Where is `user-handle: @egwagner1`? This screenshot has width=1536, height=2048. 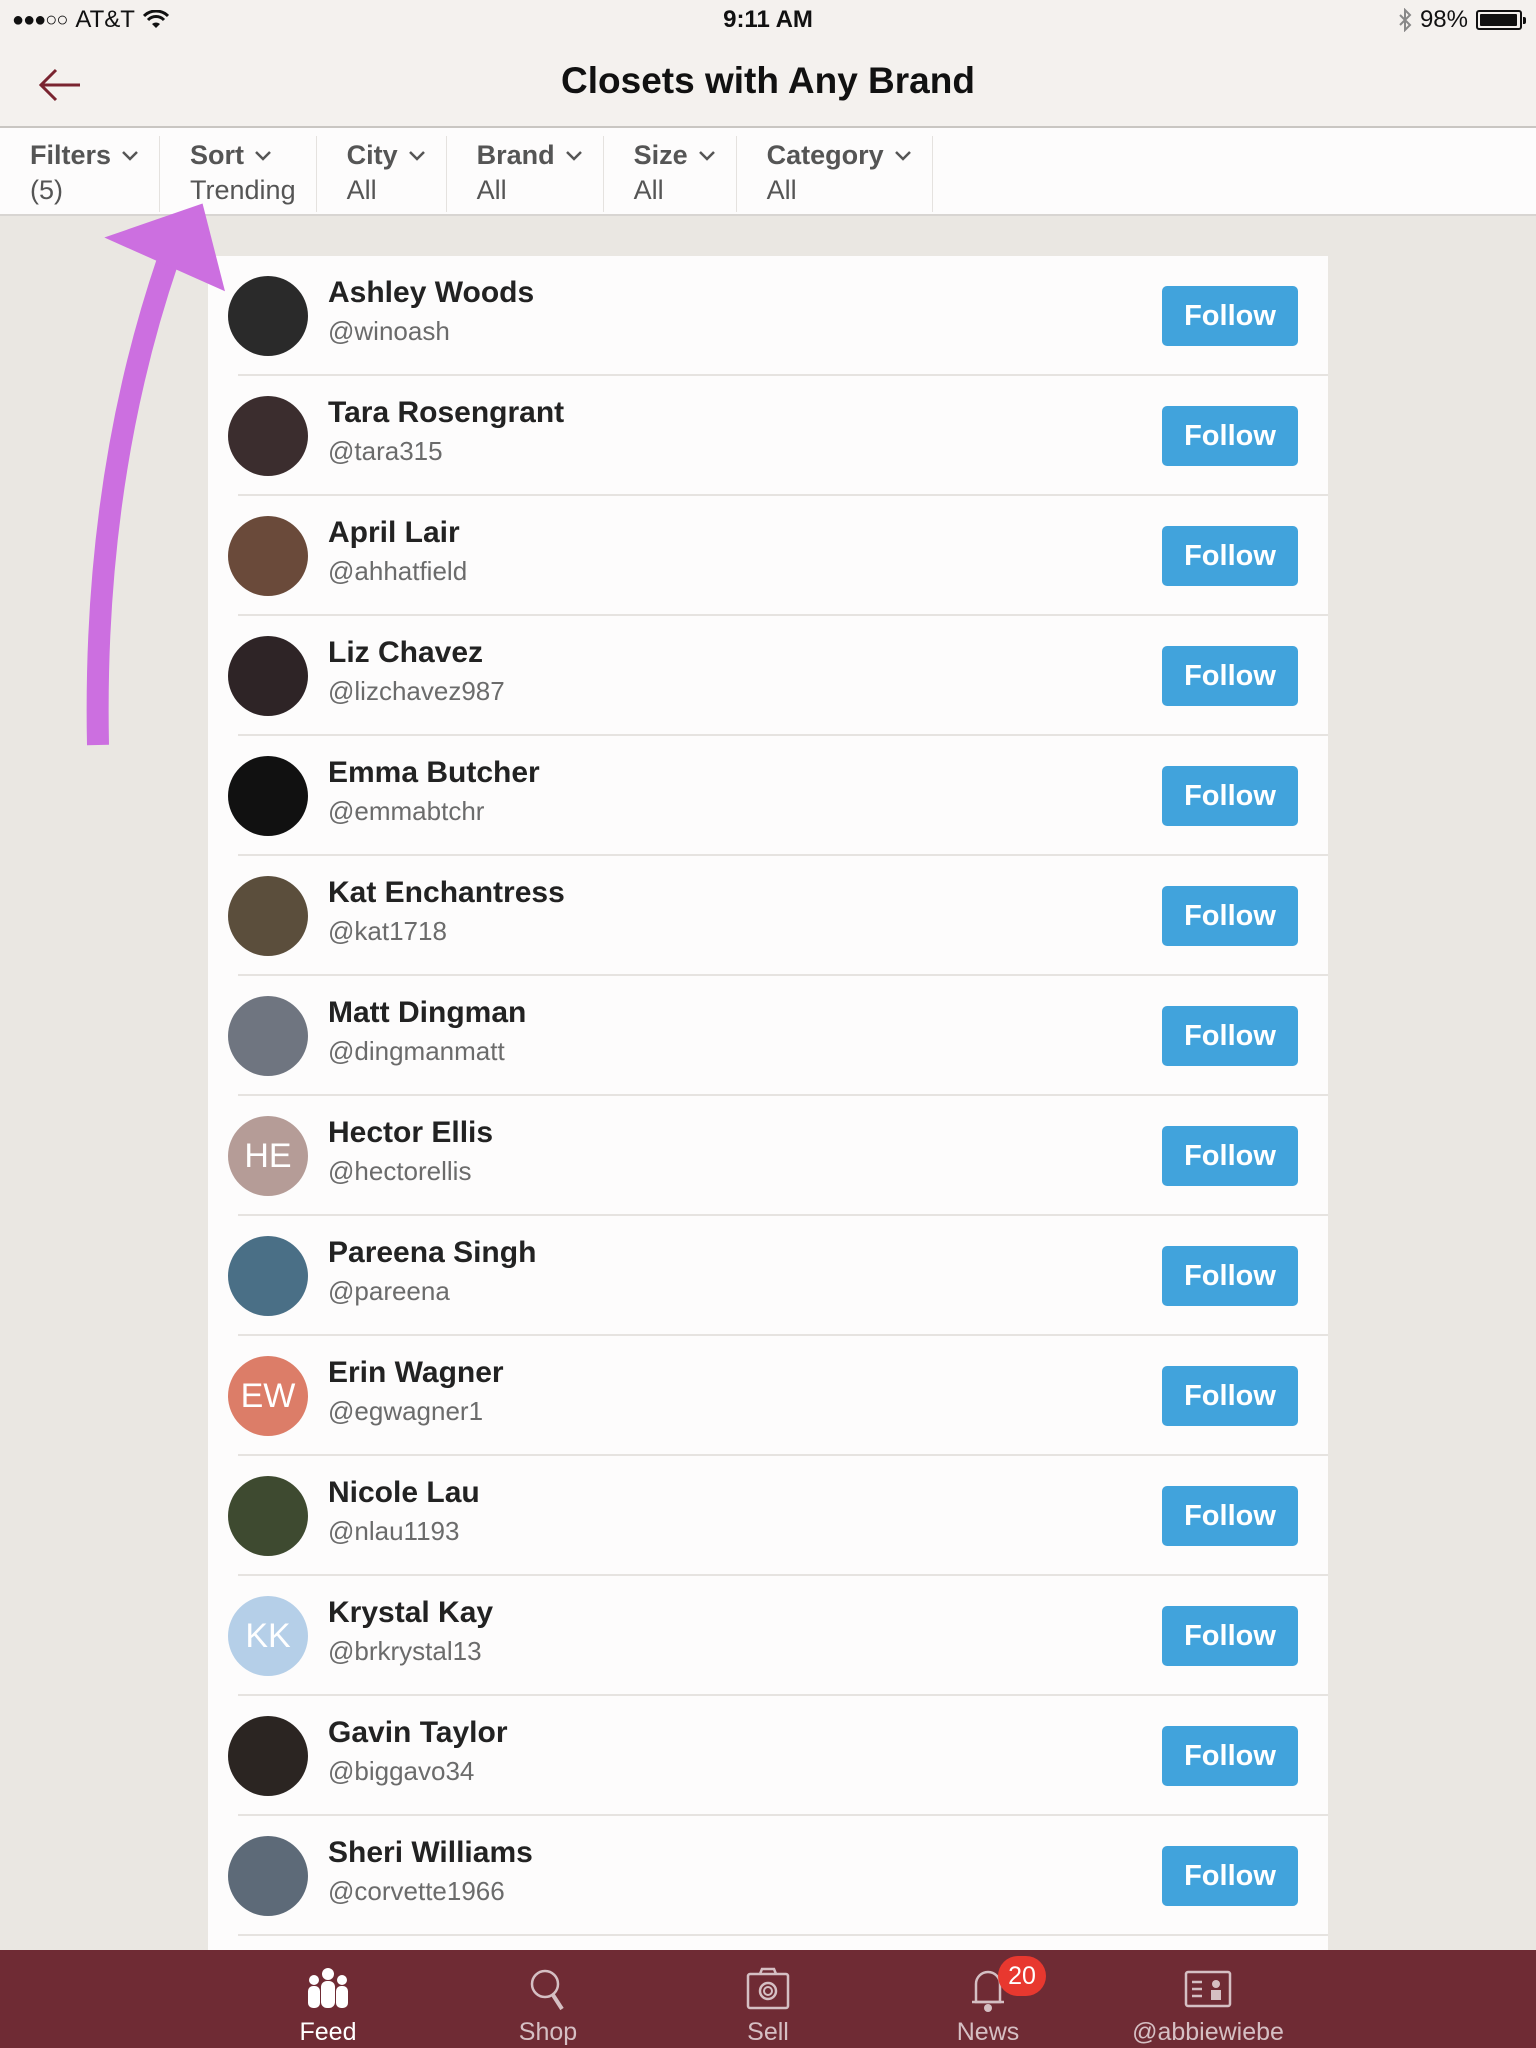 user-handle: @egwagner1 is located at coordinates (406, 1411).